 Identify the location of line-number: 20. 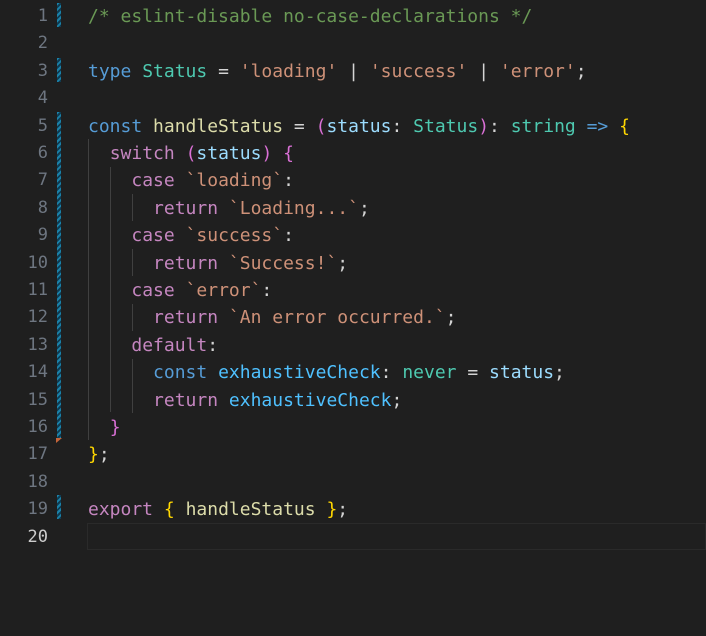
(37, 536).